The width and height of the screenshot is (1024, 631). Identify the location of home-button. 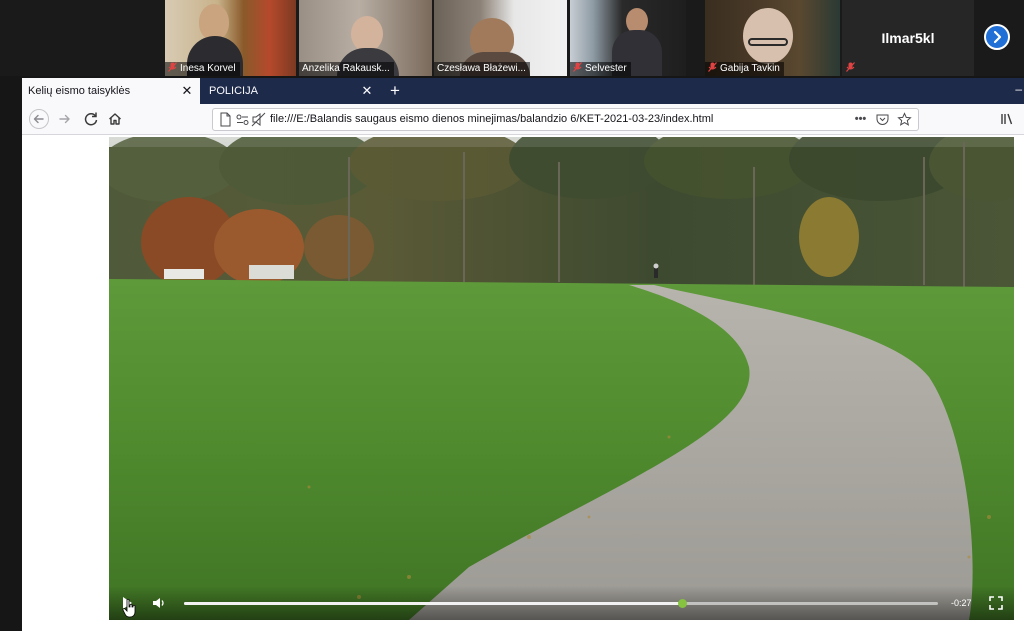
(115, 119).